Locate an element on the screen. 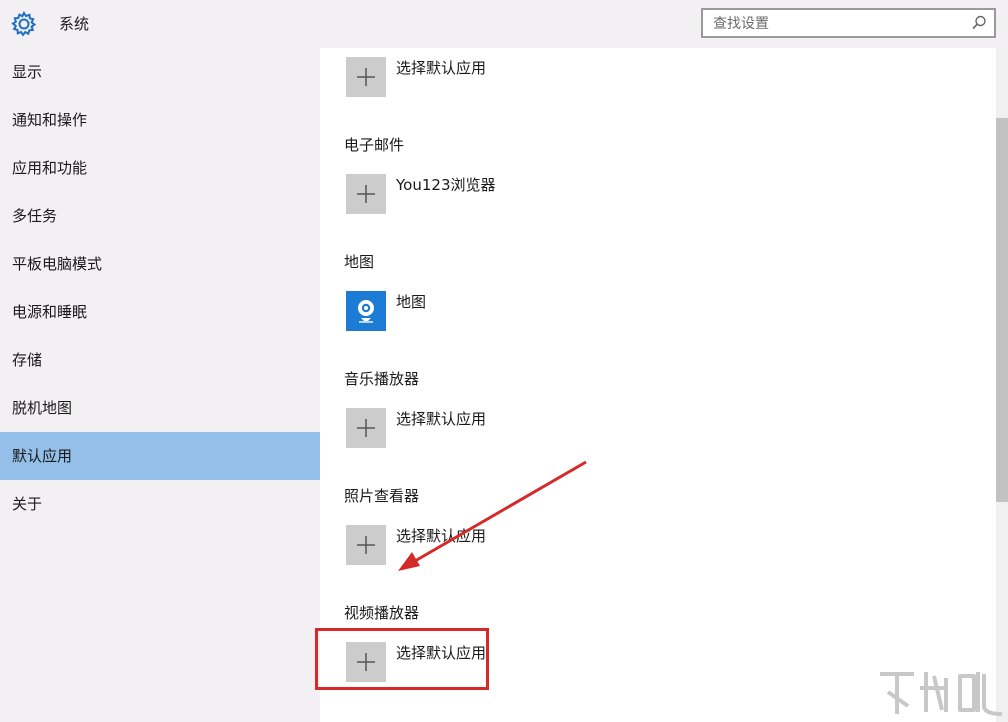  window-title: 系统 is located at coordinates (74, 24).